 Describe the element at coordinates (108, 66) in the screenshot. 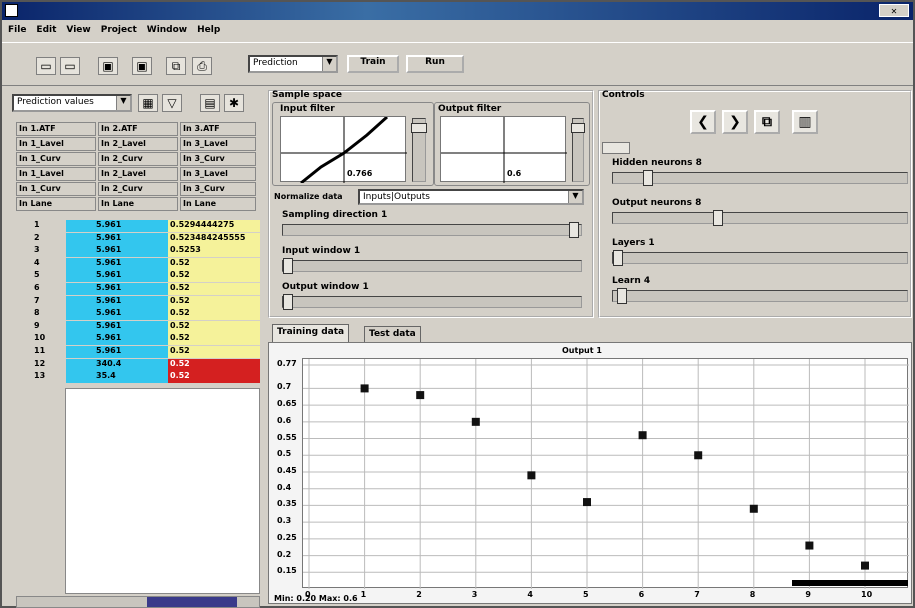

I see `save-icon: ▣` at that location.